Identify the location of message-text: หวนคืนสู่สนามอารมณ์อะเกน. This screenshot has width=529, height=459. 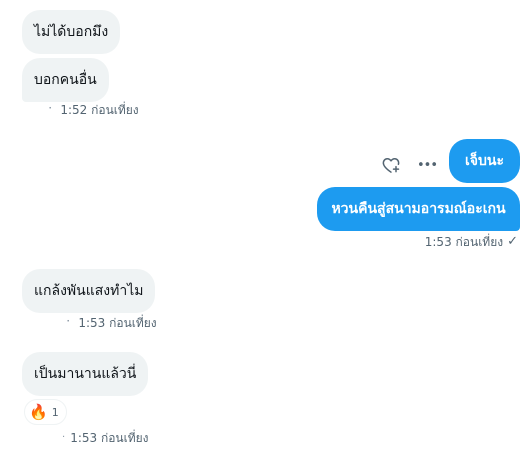
(418, 209).